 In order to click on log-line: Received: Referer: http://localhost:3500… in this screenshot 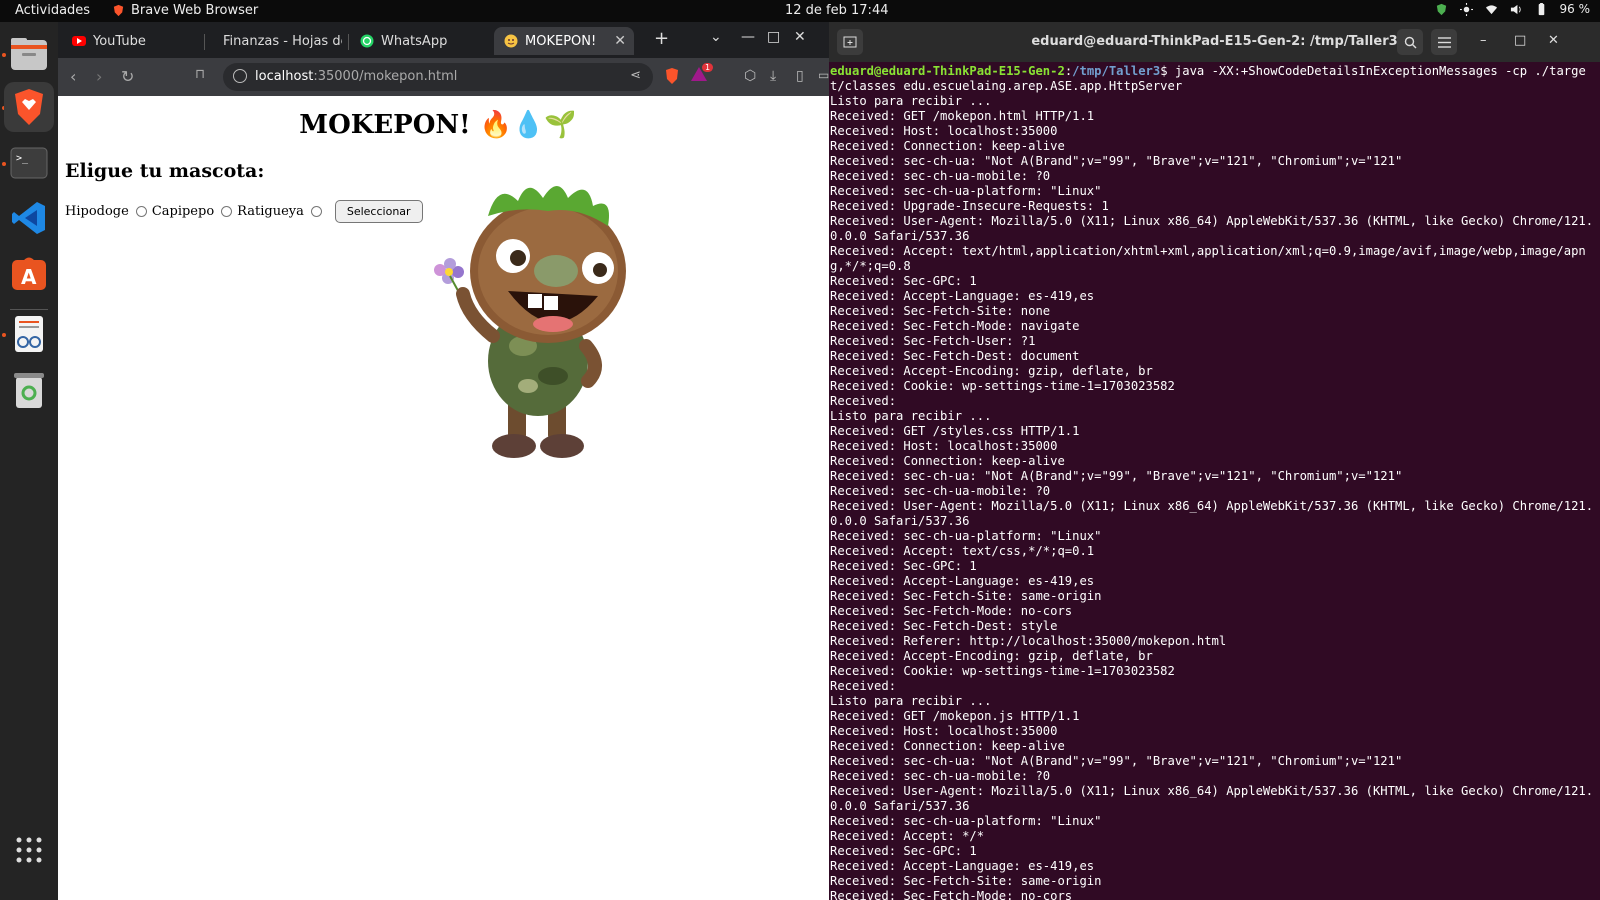, I will do `click(1028, 641)`.